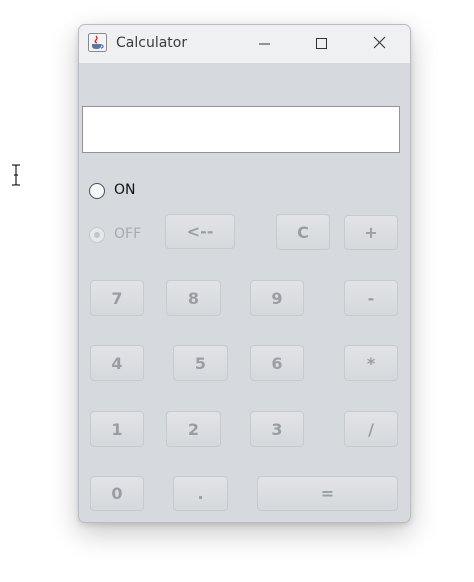 This screenshot has height=582, width=474. I want to click on minimize-icon, so click(264, 44).